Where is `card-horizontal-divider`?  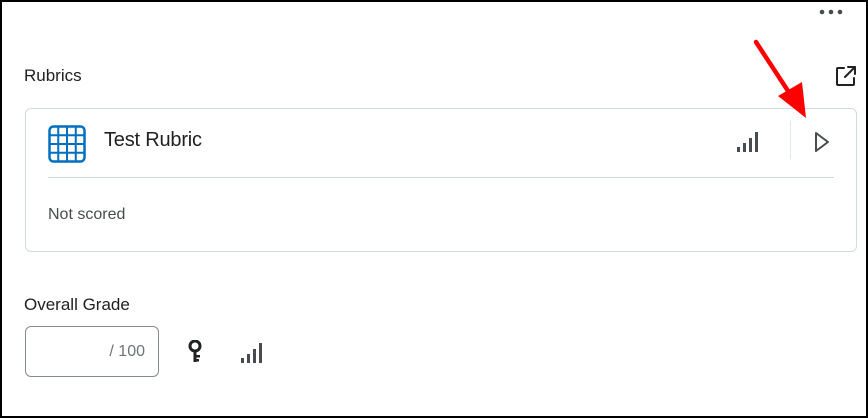
card-horizontal-divider is located at coordinates (441, 177).